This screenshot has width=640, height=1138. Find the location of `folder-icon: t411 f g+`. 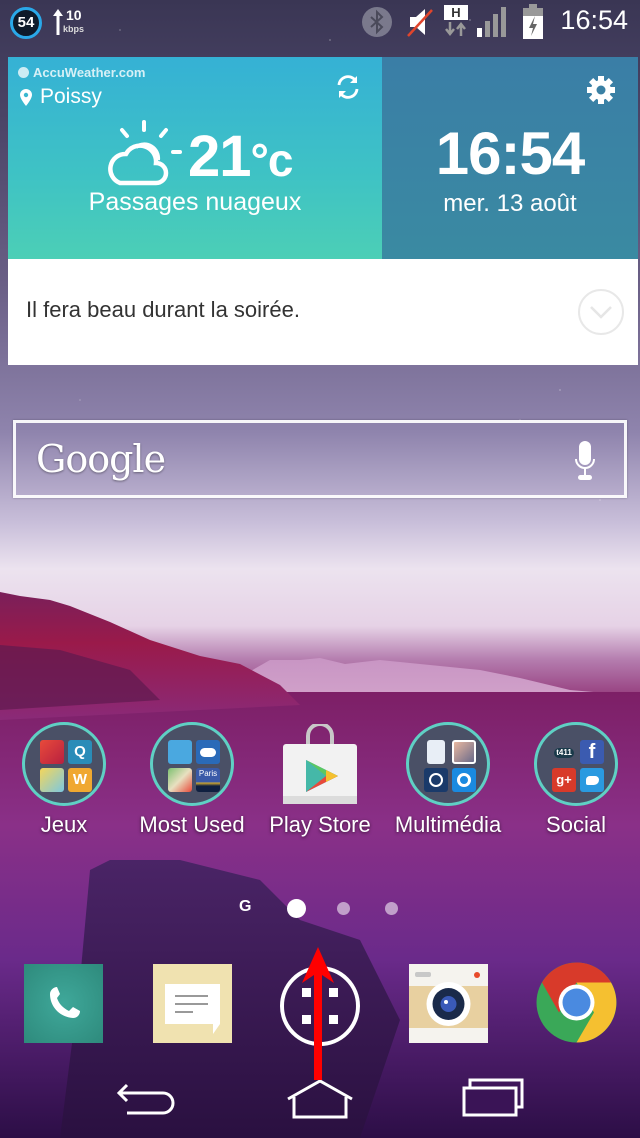

folder-icon: t411 f g+ is located at coordinates (576, 764).